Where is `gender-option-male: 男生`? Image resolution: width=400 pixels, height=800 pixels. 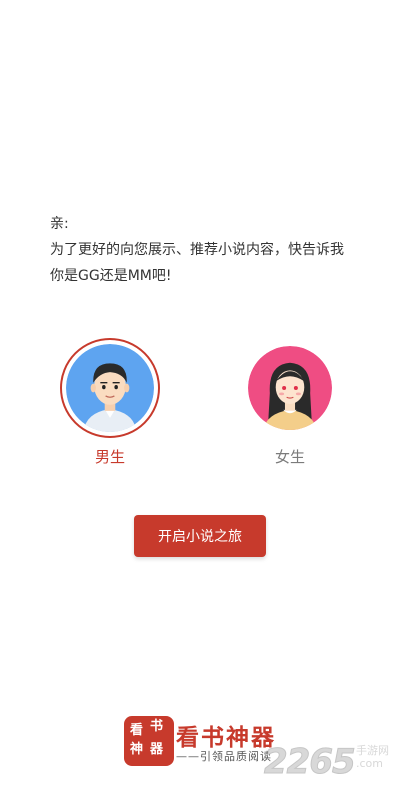
gender-option-male: 男生 is located at coordinates (110, 402).